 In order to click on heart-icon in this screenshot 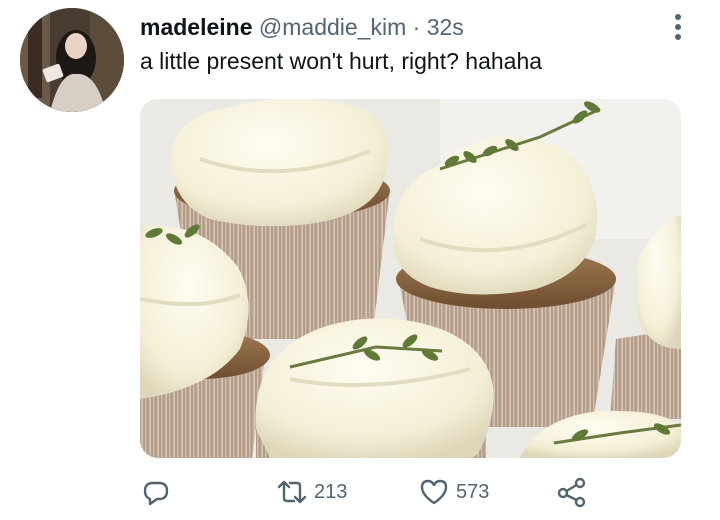, I will do `click(434, 492)`.